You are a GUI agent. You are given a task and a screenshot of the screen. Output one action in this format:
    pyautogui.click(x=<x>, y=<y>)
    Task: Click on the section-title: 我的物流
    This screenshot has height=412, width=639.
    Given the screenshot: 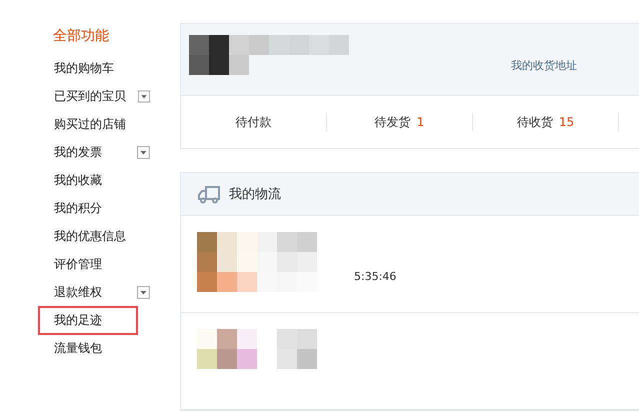 What is the action you would take?
    pyautogui.click(x=255, y=194)
    